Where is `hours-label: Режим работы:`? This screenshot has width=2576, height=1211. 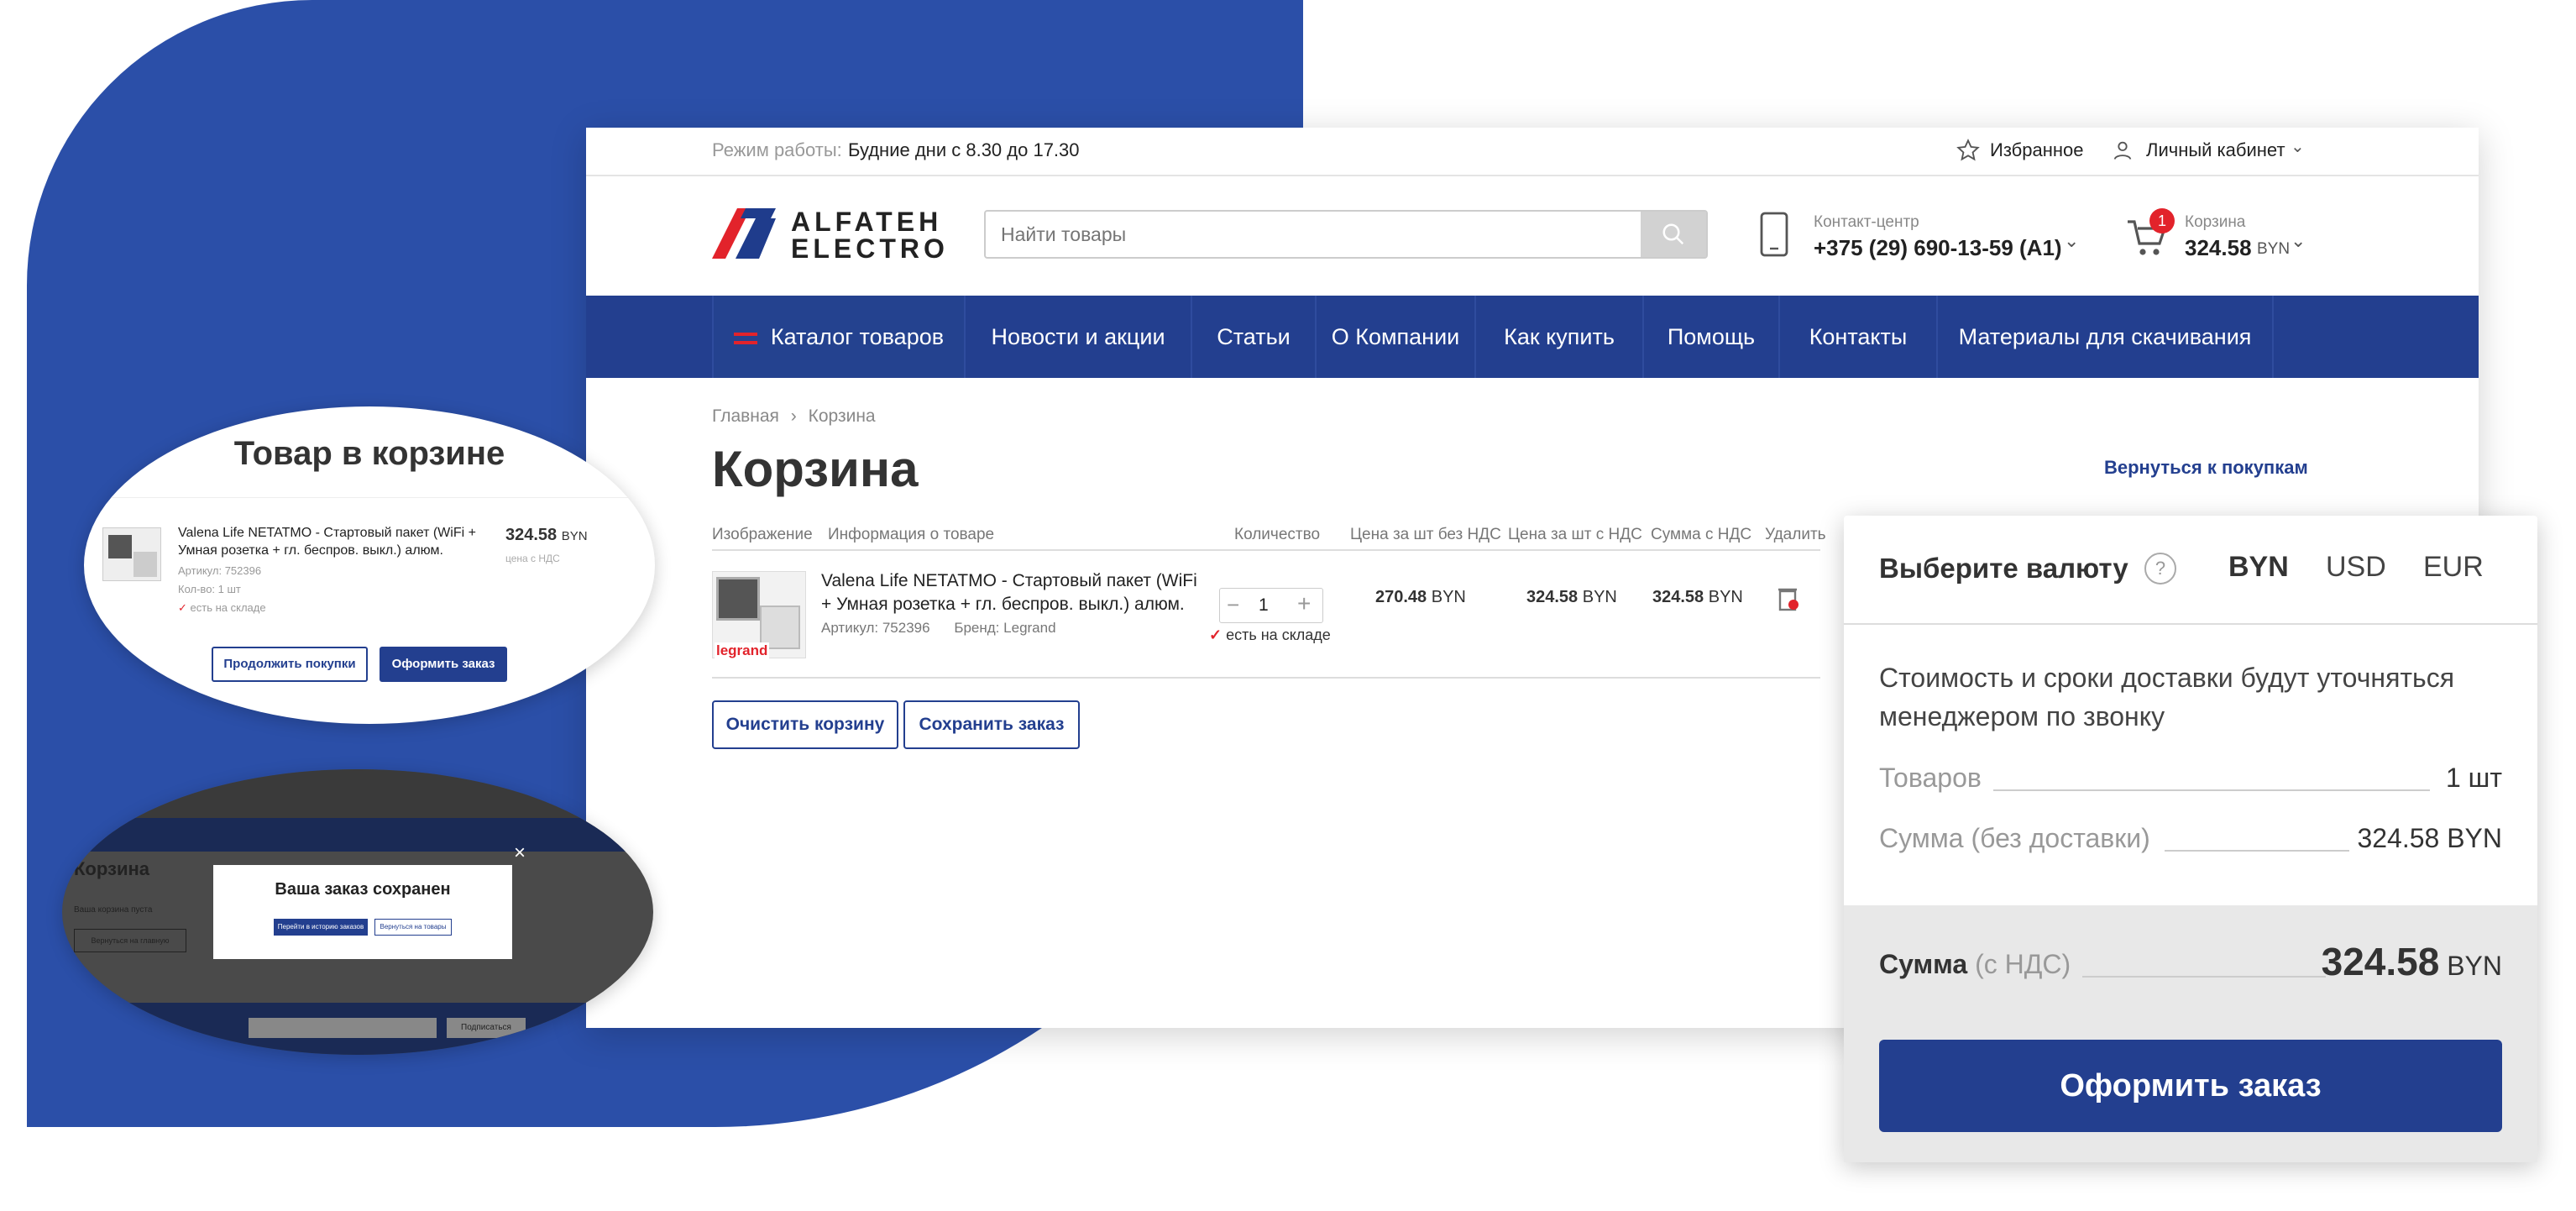
hours-label: Режим работы: is located at coordinates (777, 149).